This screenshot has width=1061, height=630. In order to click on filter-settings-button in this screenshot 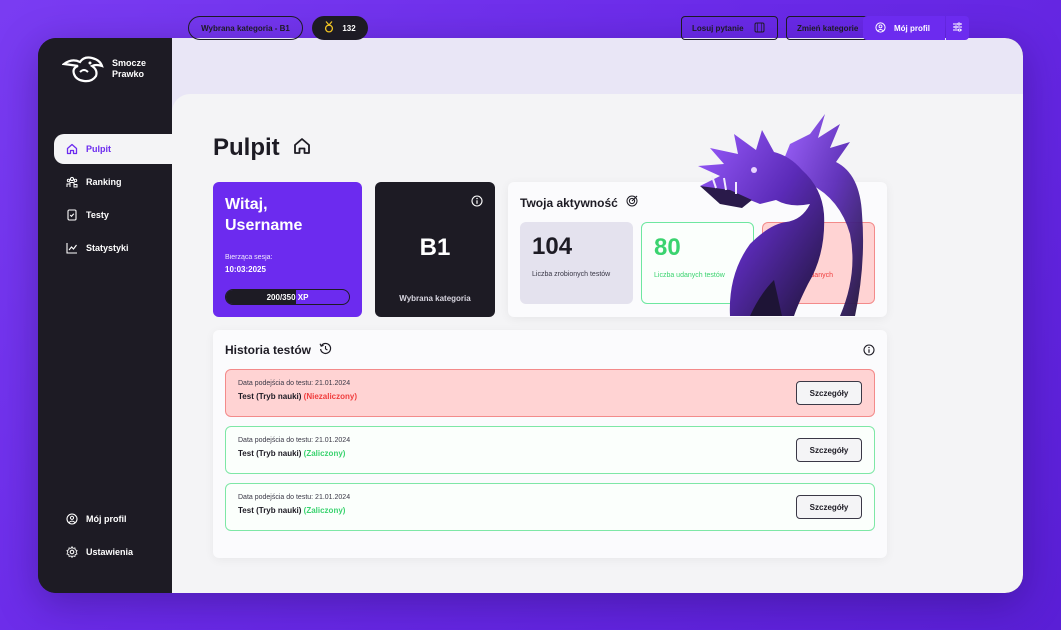, I will do `click(957, 28)`.